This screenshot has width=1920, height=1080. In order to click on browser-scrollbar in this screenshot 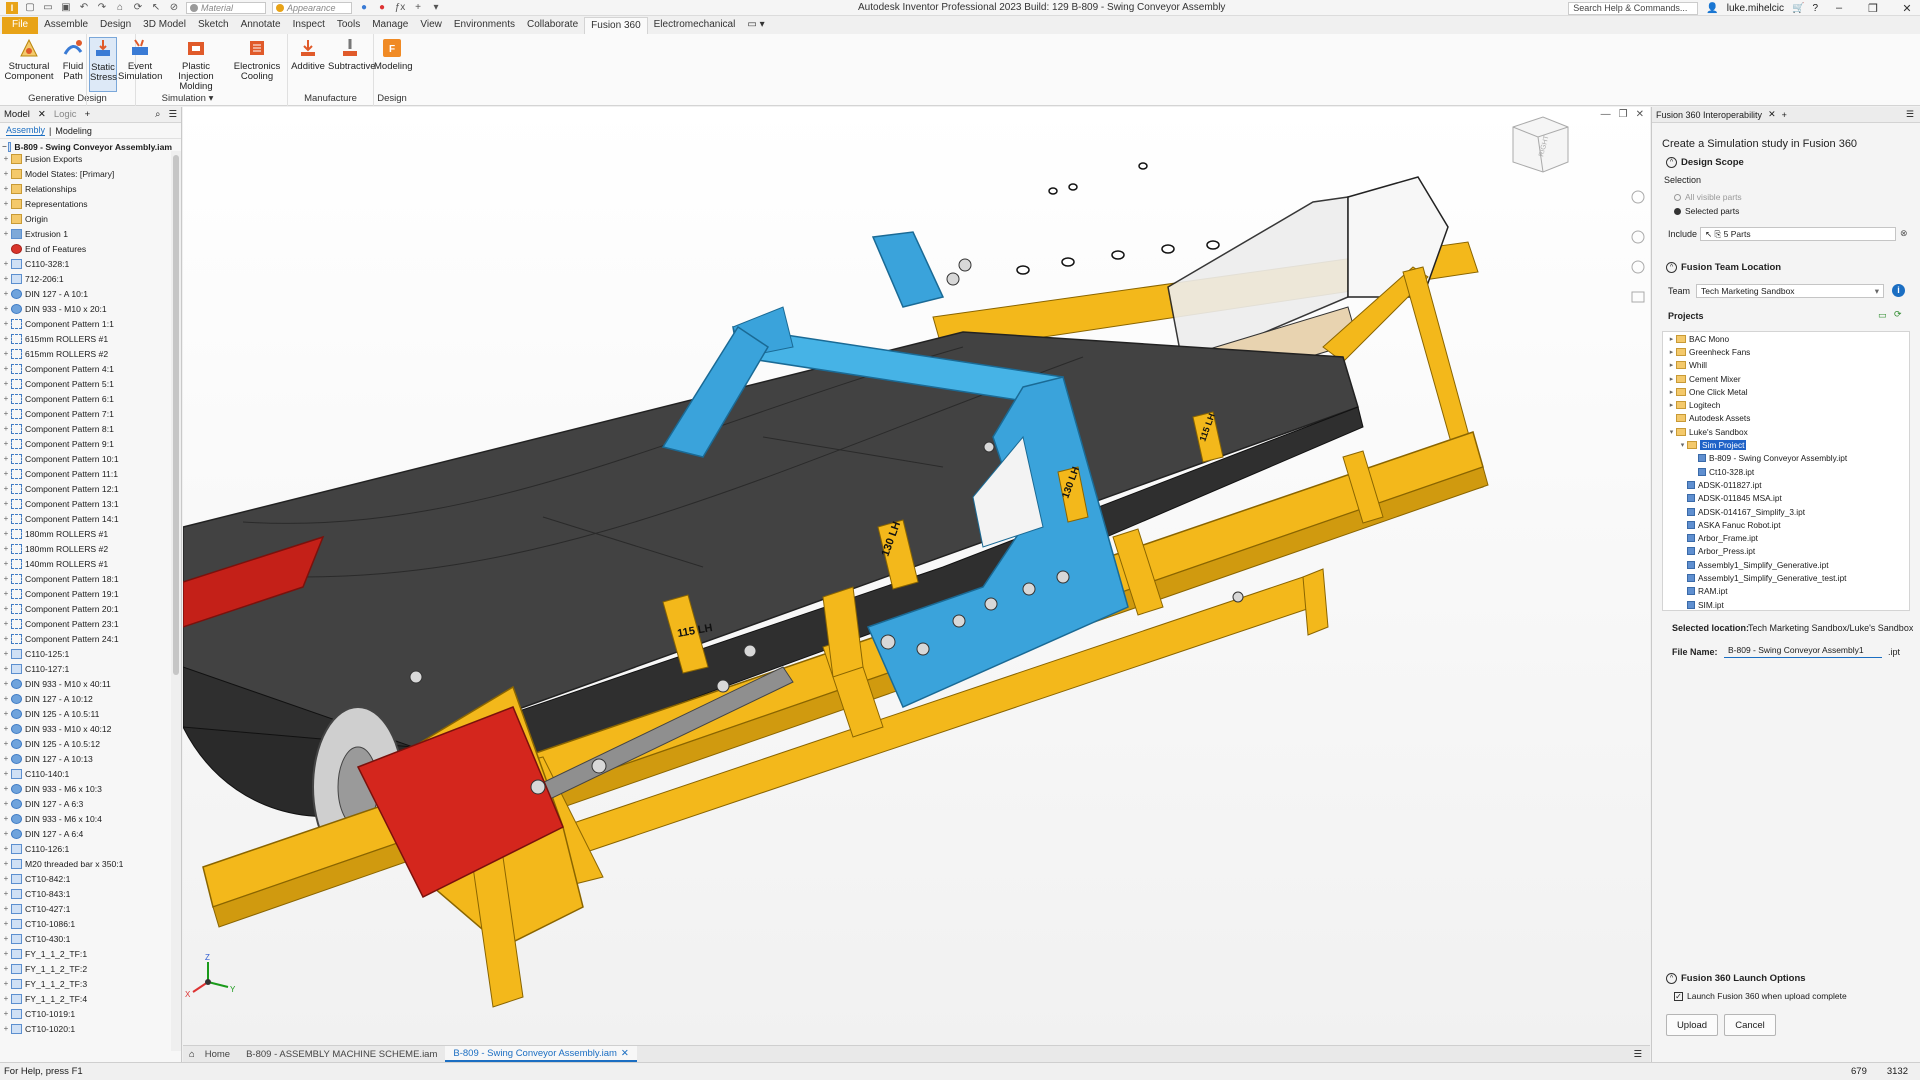, I will do `click(176, 601)`.